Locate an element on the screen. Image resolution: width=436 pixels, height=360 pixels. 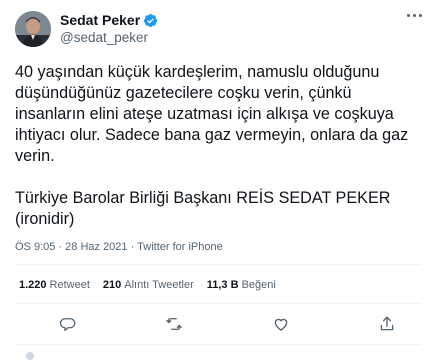
likes-label: Beğeni is located at coordinates (258, 285).